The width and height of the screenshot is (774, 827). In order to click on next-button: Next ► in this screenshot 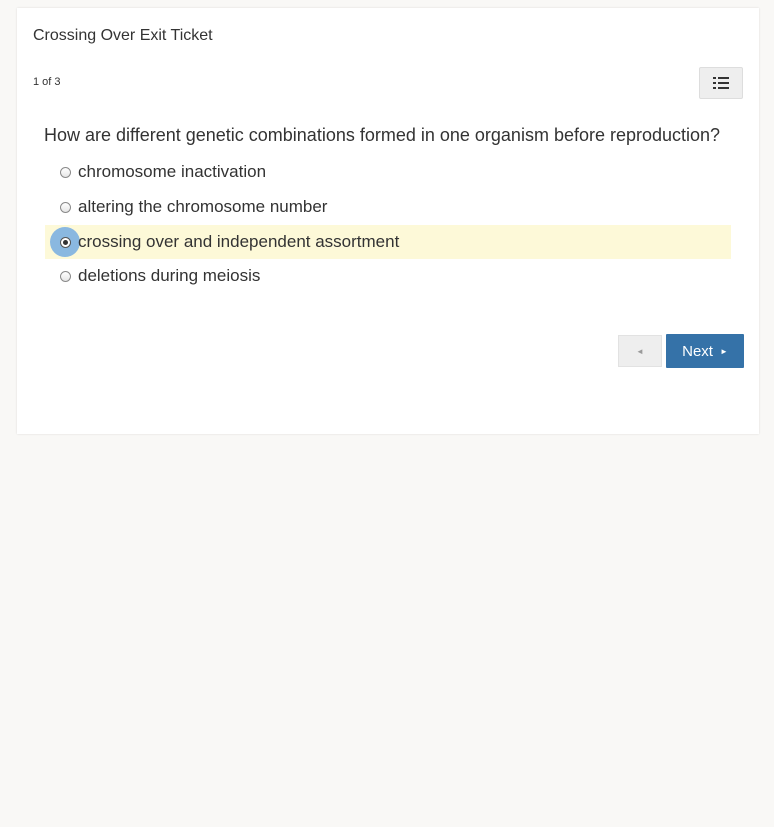, I will do `click(705, 351)`.